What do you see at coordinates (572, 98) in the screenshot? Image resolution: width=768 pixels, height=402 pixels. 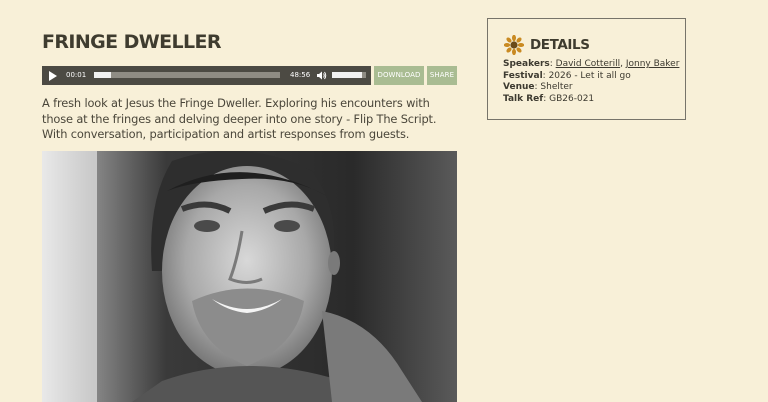 I see `talk-ref-value: GB26-021` at bounding box center [572, 98].